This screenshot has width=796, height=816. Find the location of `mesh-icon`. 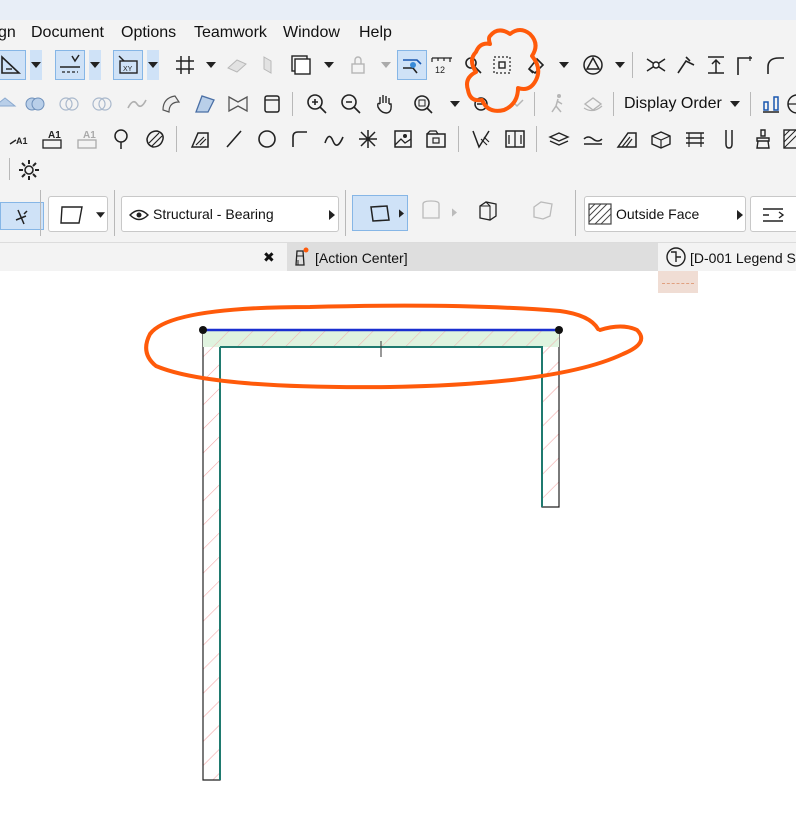

mesh-icon is located at coordinates (593, 139).